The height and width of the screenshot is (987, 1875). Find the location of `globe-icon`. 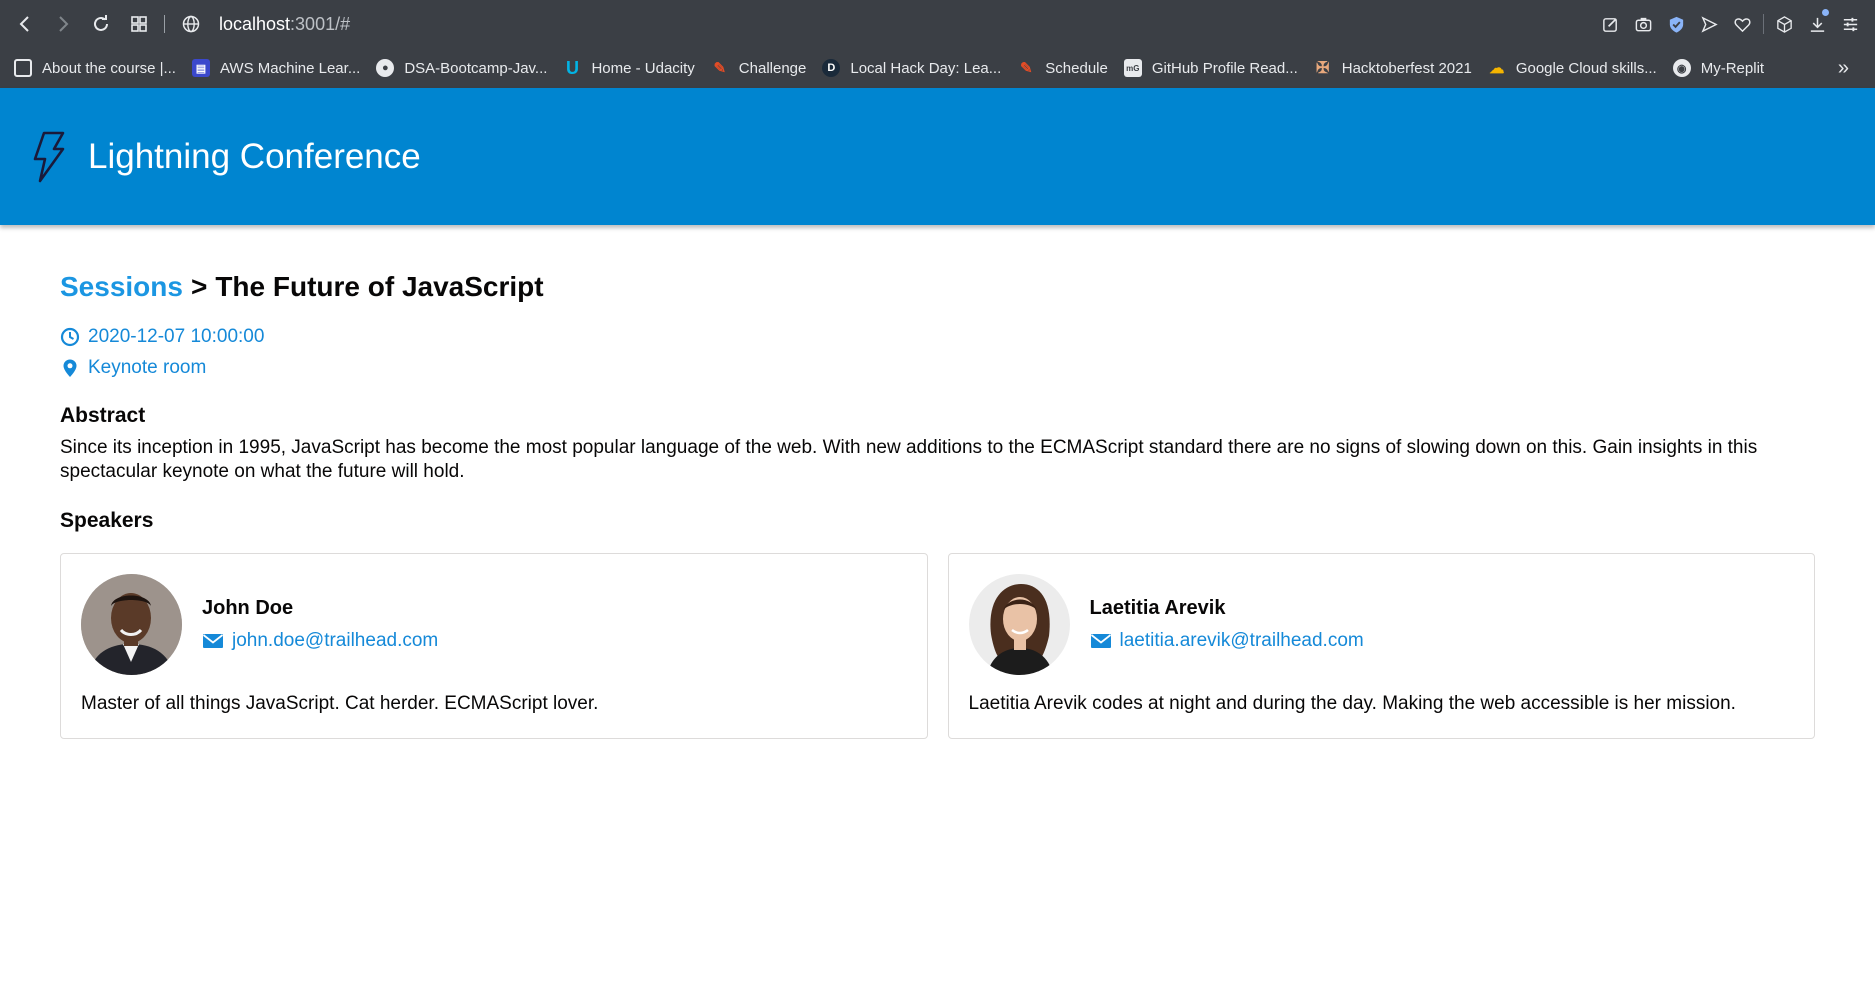

globe-icon is located at coordinates (191, 24).